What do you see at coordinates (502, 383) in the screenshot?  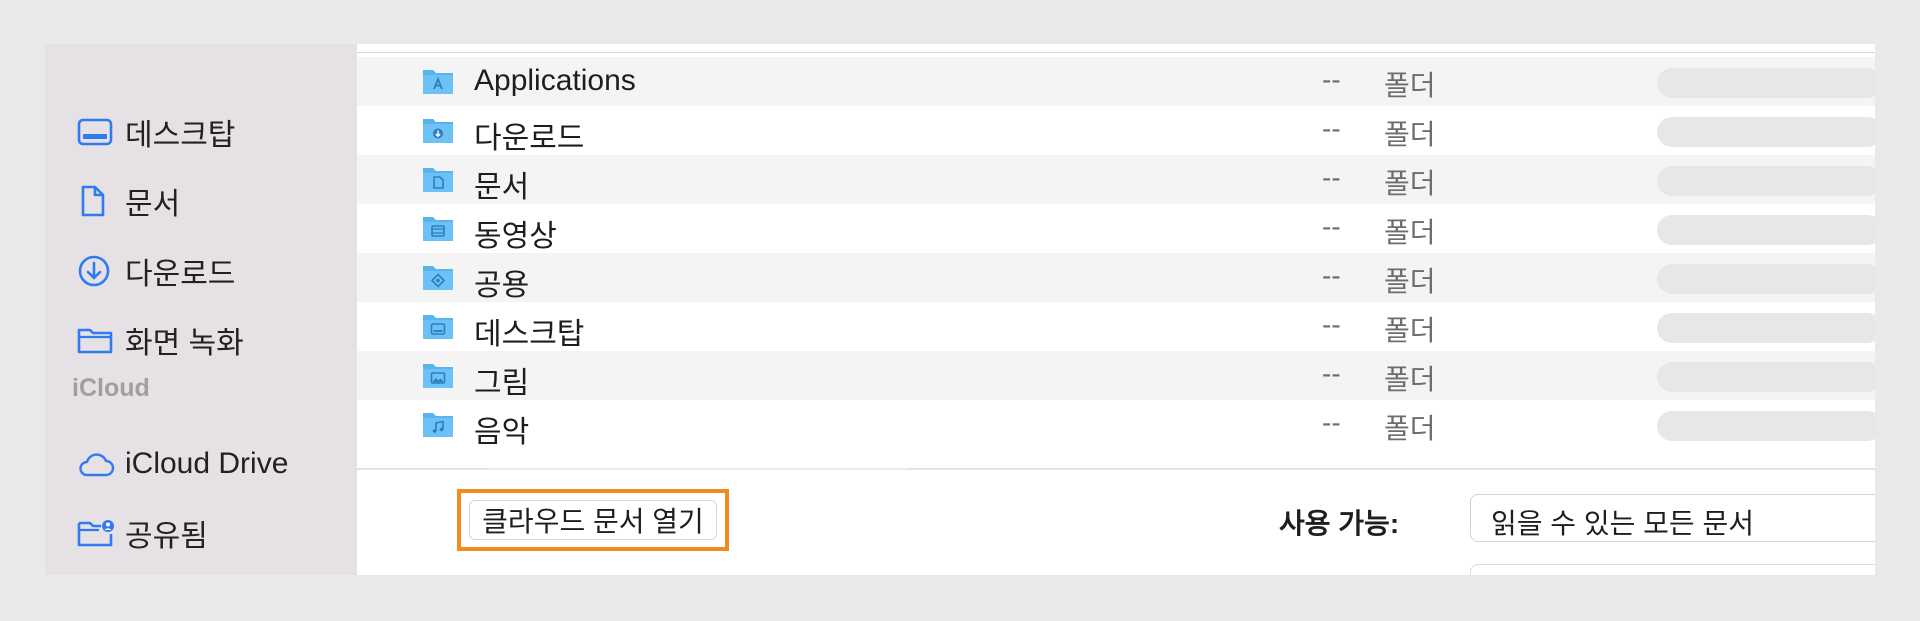 I see `file-name: 그림` at bounding box center [502, 383].